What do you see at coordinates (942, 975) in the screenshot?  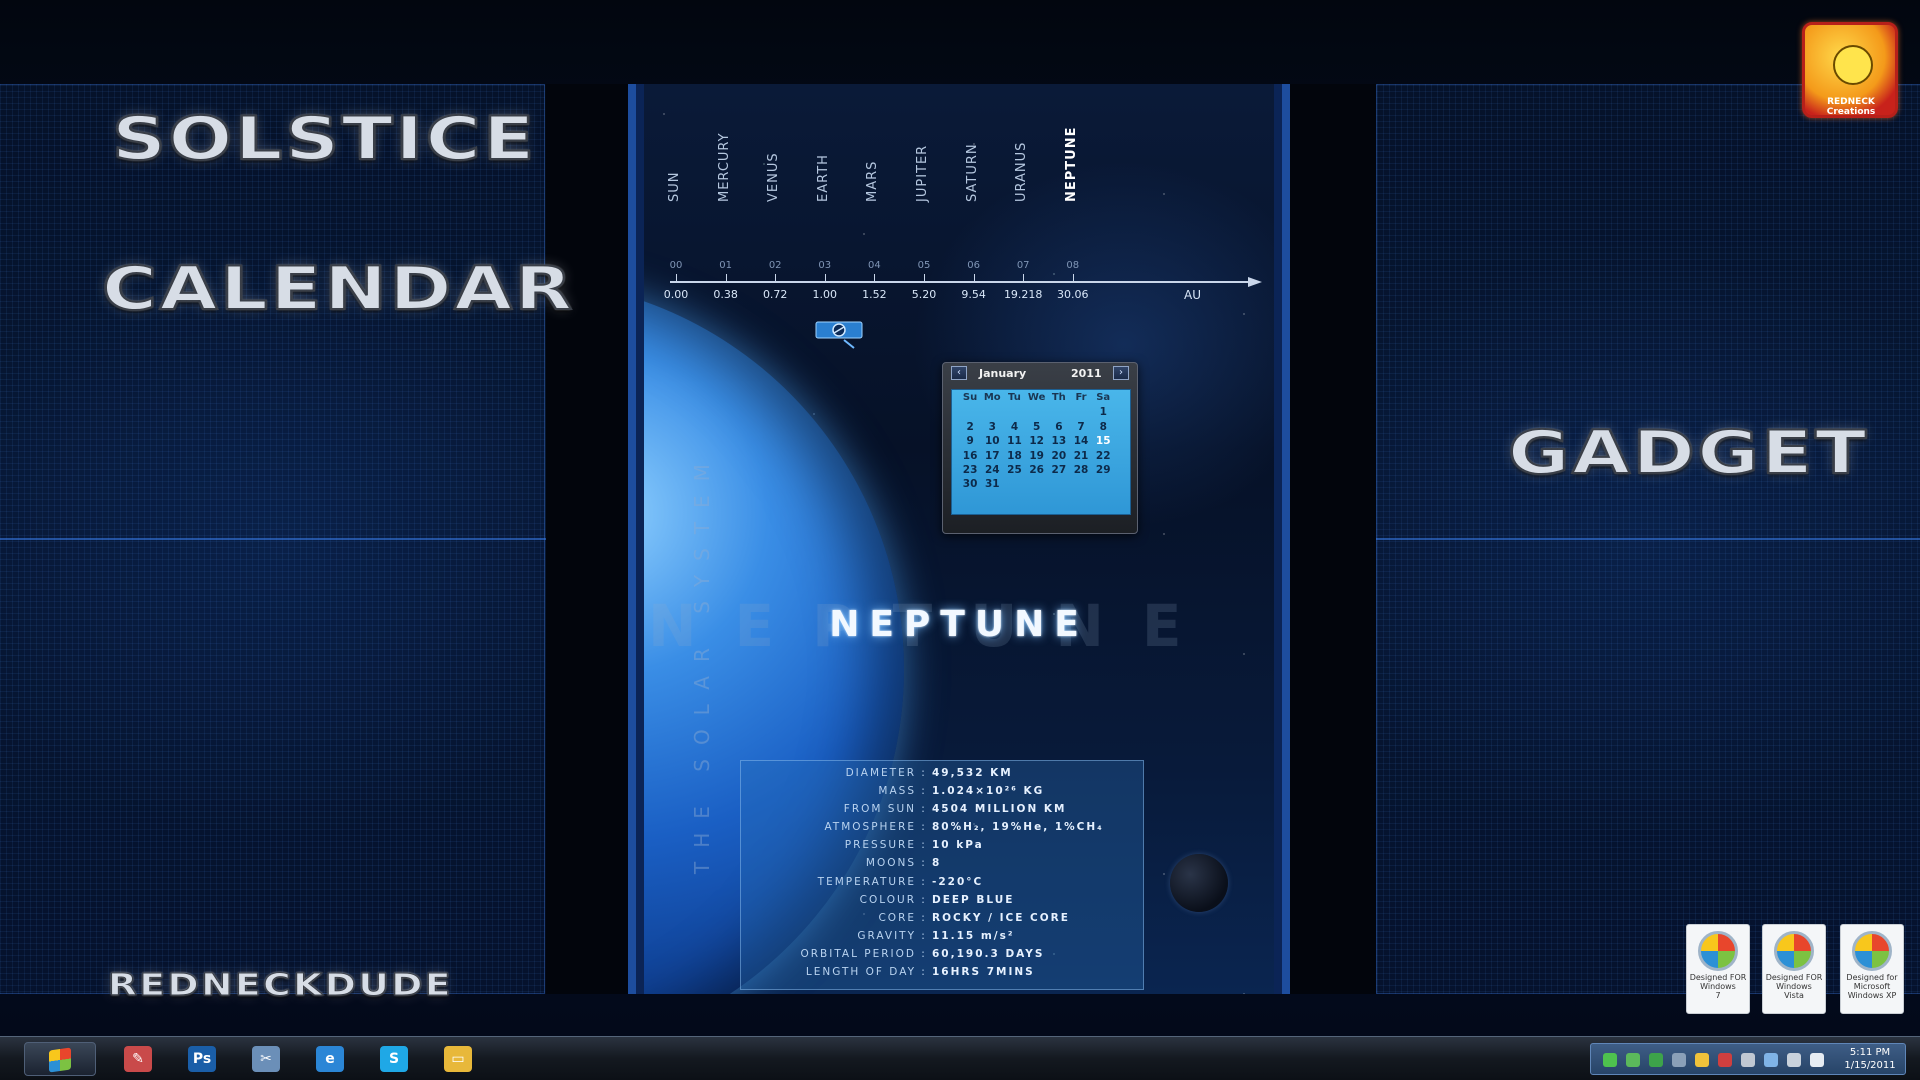 I see `info-row: LENGTH OF DAY:16HRS 7MINS` at bounding box center [942, 975].